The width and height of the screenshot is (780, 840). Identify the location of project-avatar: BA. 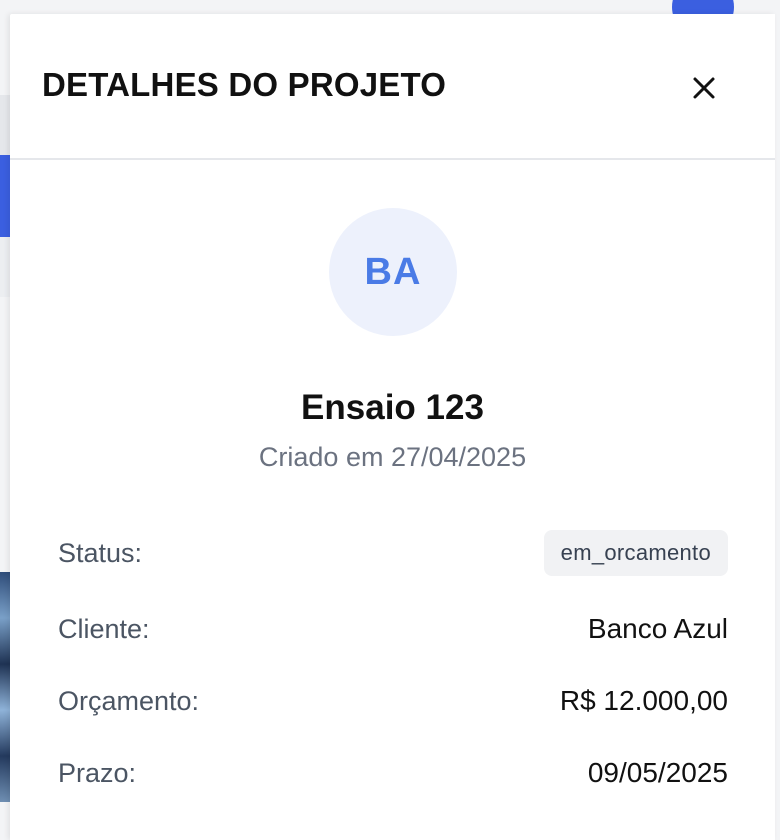
(393, 272).